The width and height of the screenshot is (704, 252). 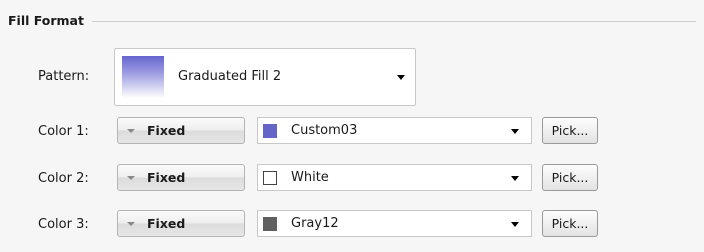 What do you see at coordinates (270, 224) in the screenshot?
I see `color-3-swatch` at bounding box center [270, 224].